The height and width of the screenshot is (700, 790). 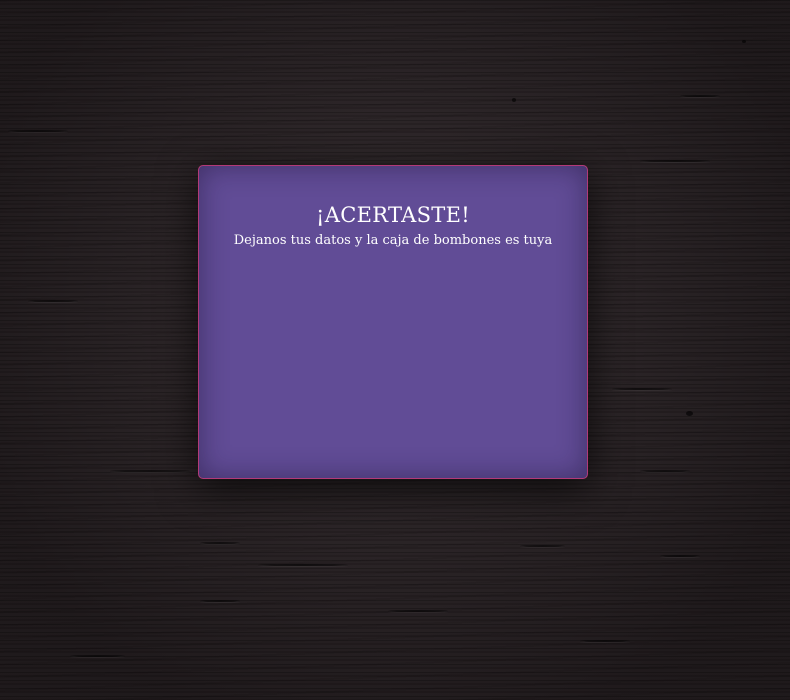 I want to click on modal-title: ¡ACERTASTE!, so click(x=393, y=215).